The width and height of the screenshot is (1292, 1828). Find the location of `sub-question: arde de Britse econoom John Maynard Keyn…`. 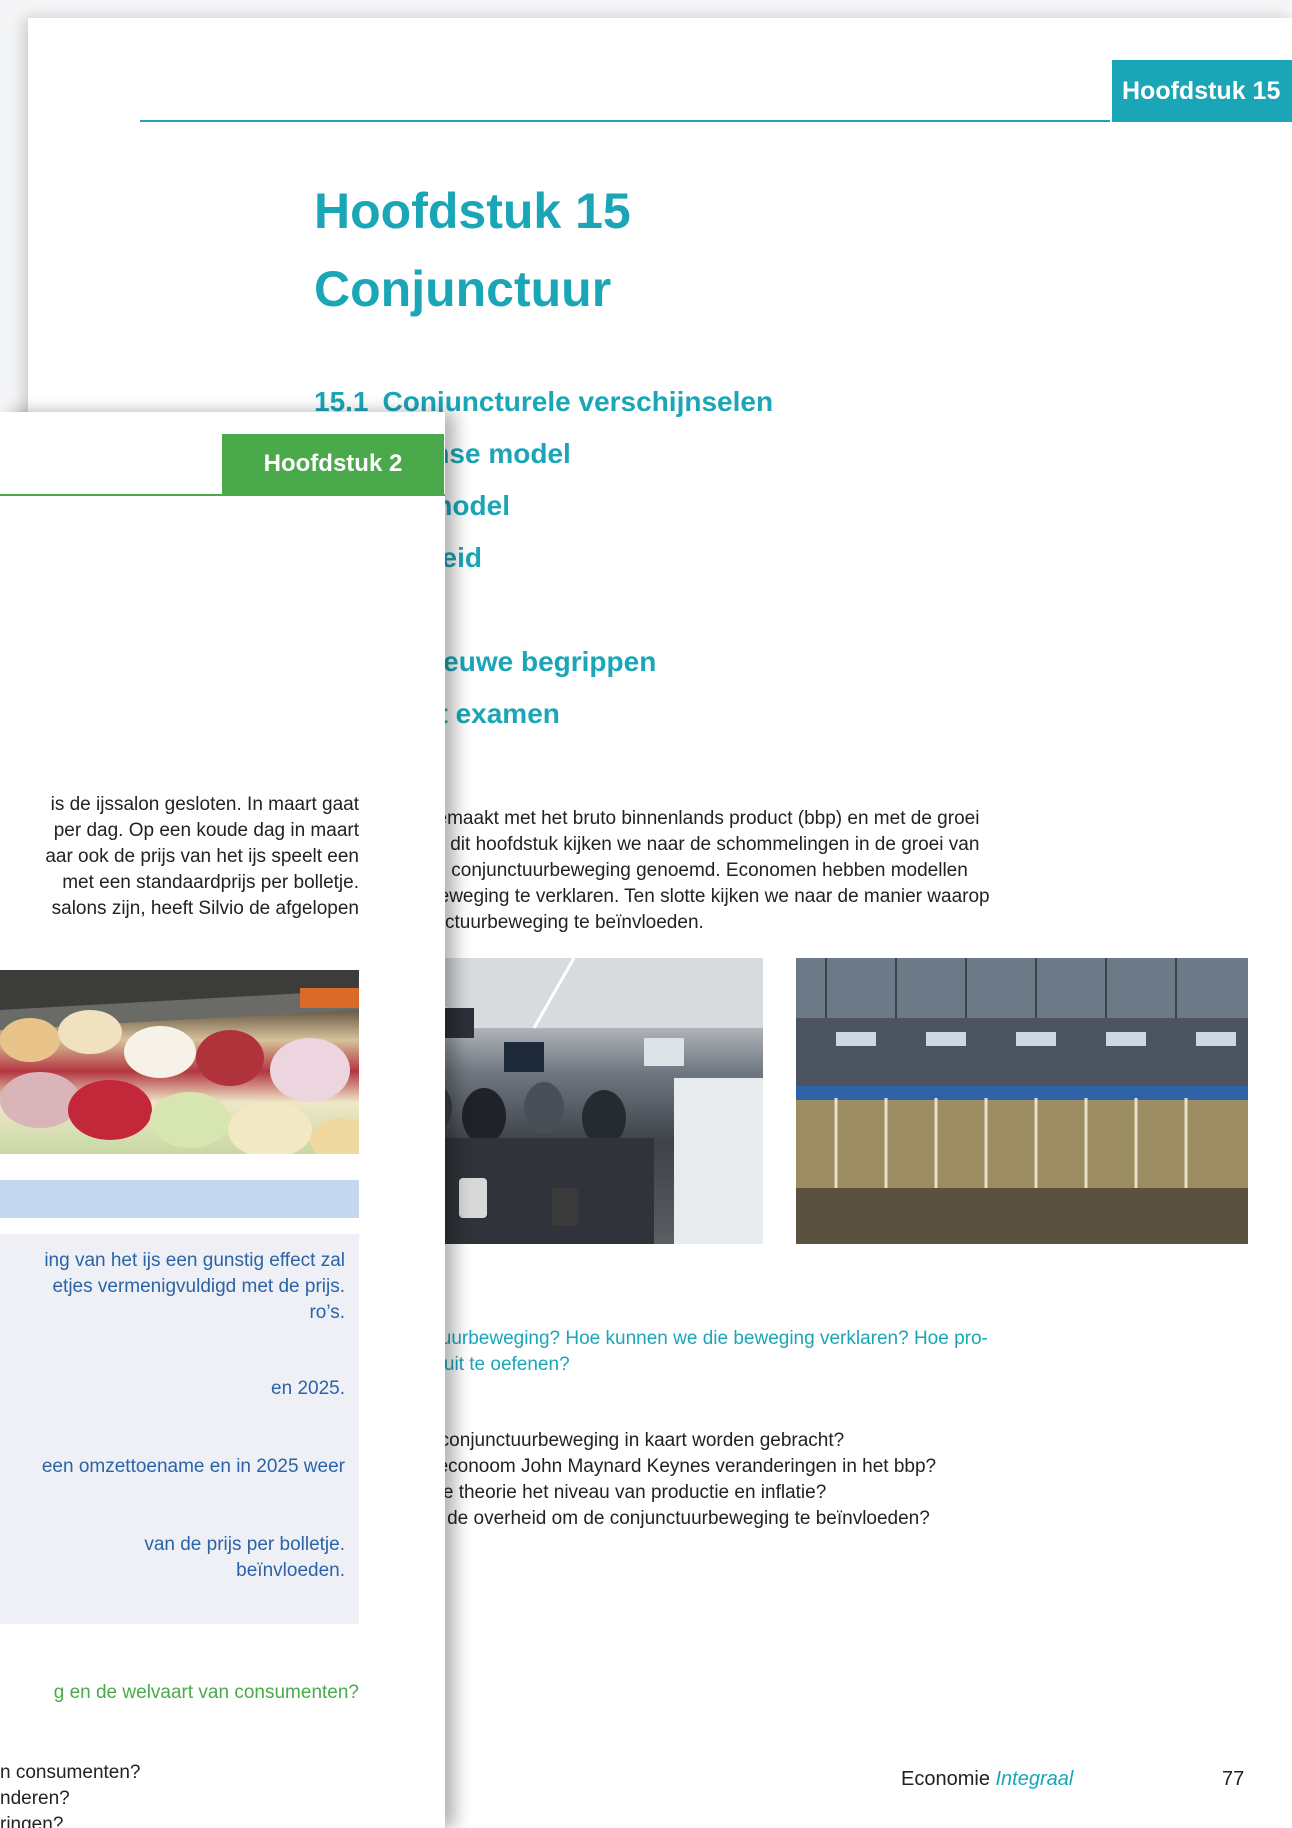

sub-question: arde de Britse econoom John Maynard Keyn… is located at coordinates (625, 1466).